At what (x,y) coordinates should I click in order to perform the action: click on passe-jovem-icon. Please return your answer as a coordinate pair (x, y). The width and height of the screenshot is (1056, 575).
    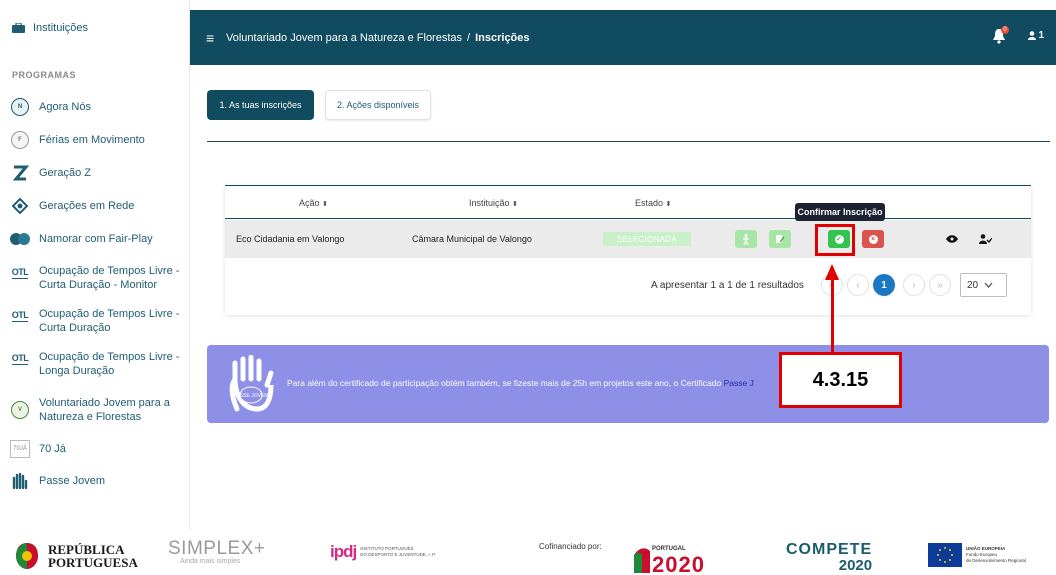
    Looking at the image, I should click on (20, 481).